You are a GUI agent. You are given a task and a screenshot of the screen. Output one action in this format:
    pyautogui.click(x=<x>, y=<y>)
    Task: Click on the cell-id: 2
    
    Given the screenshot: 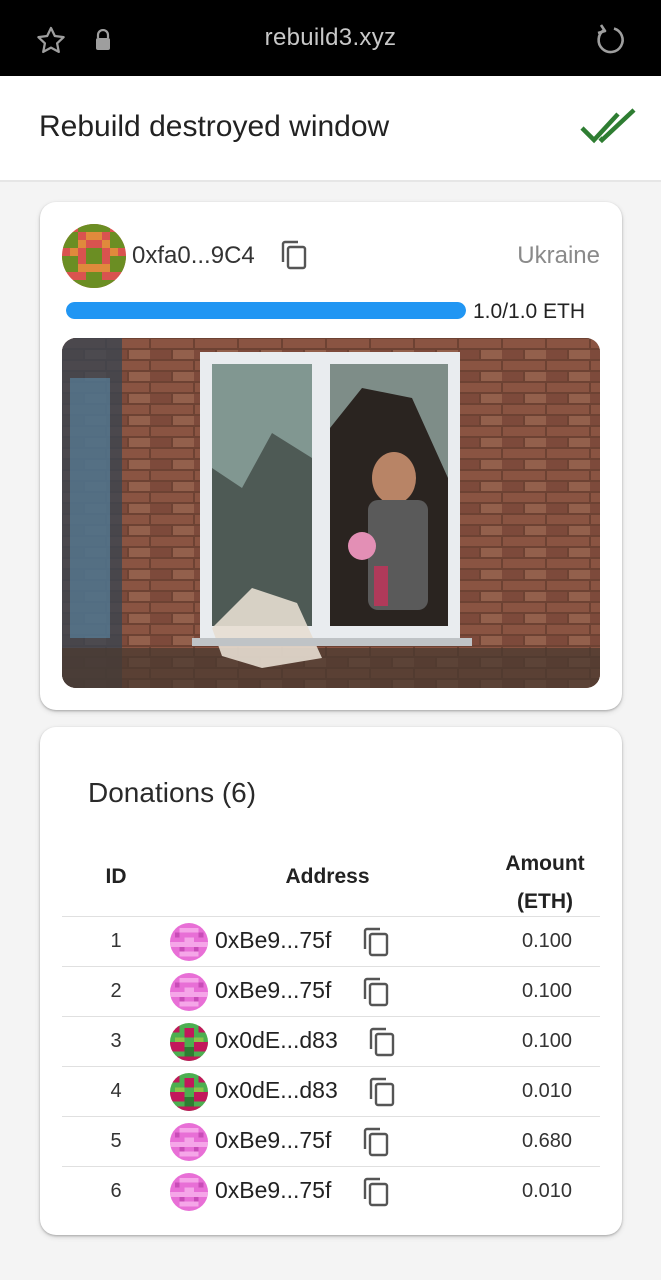 What is the action you would take?
    pyautogui.click(x=116, y=991)
    